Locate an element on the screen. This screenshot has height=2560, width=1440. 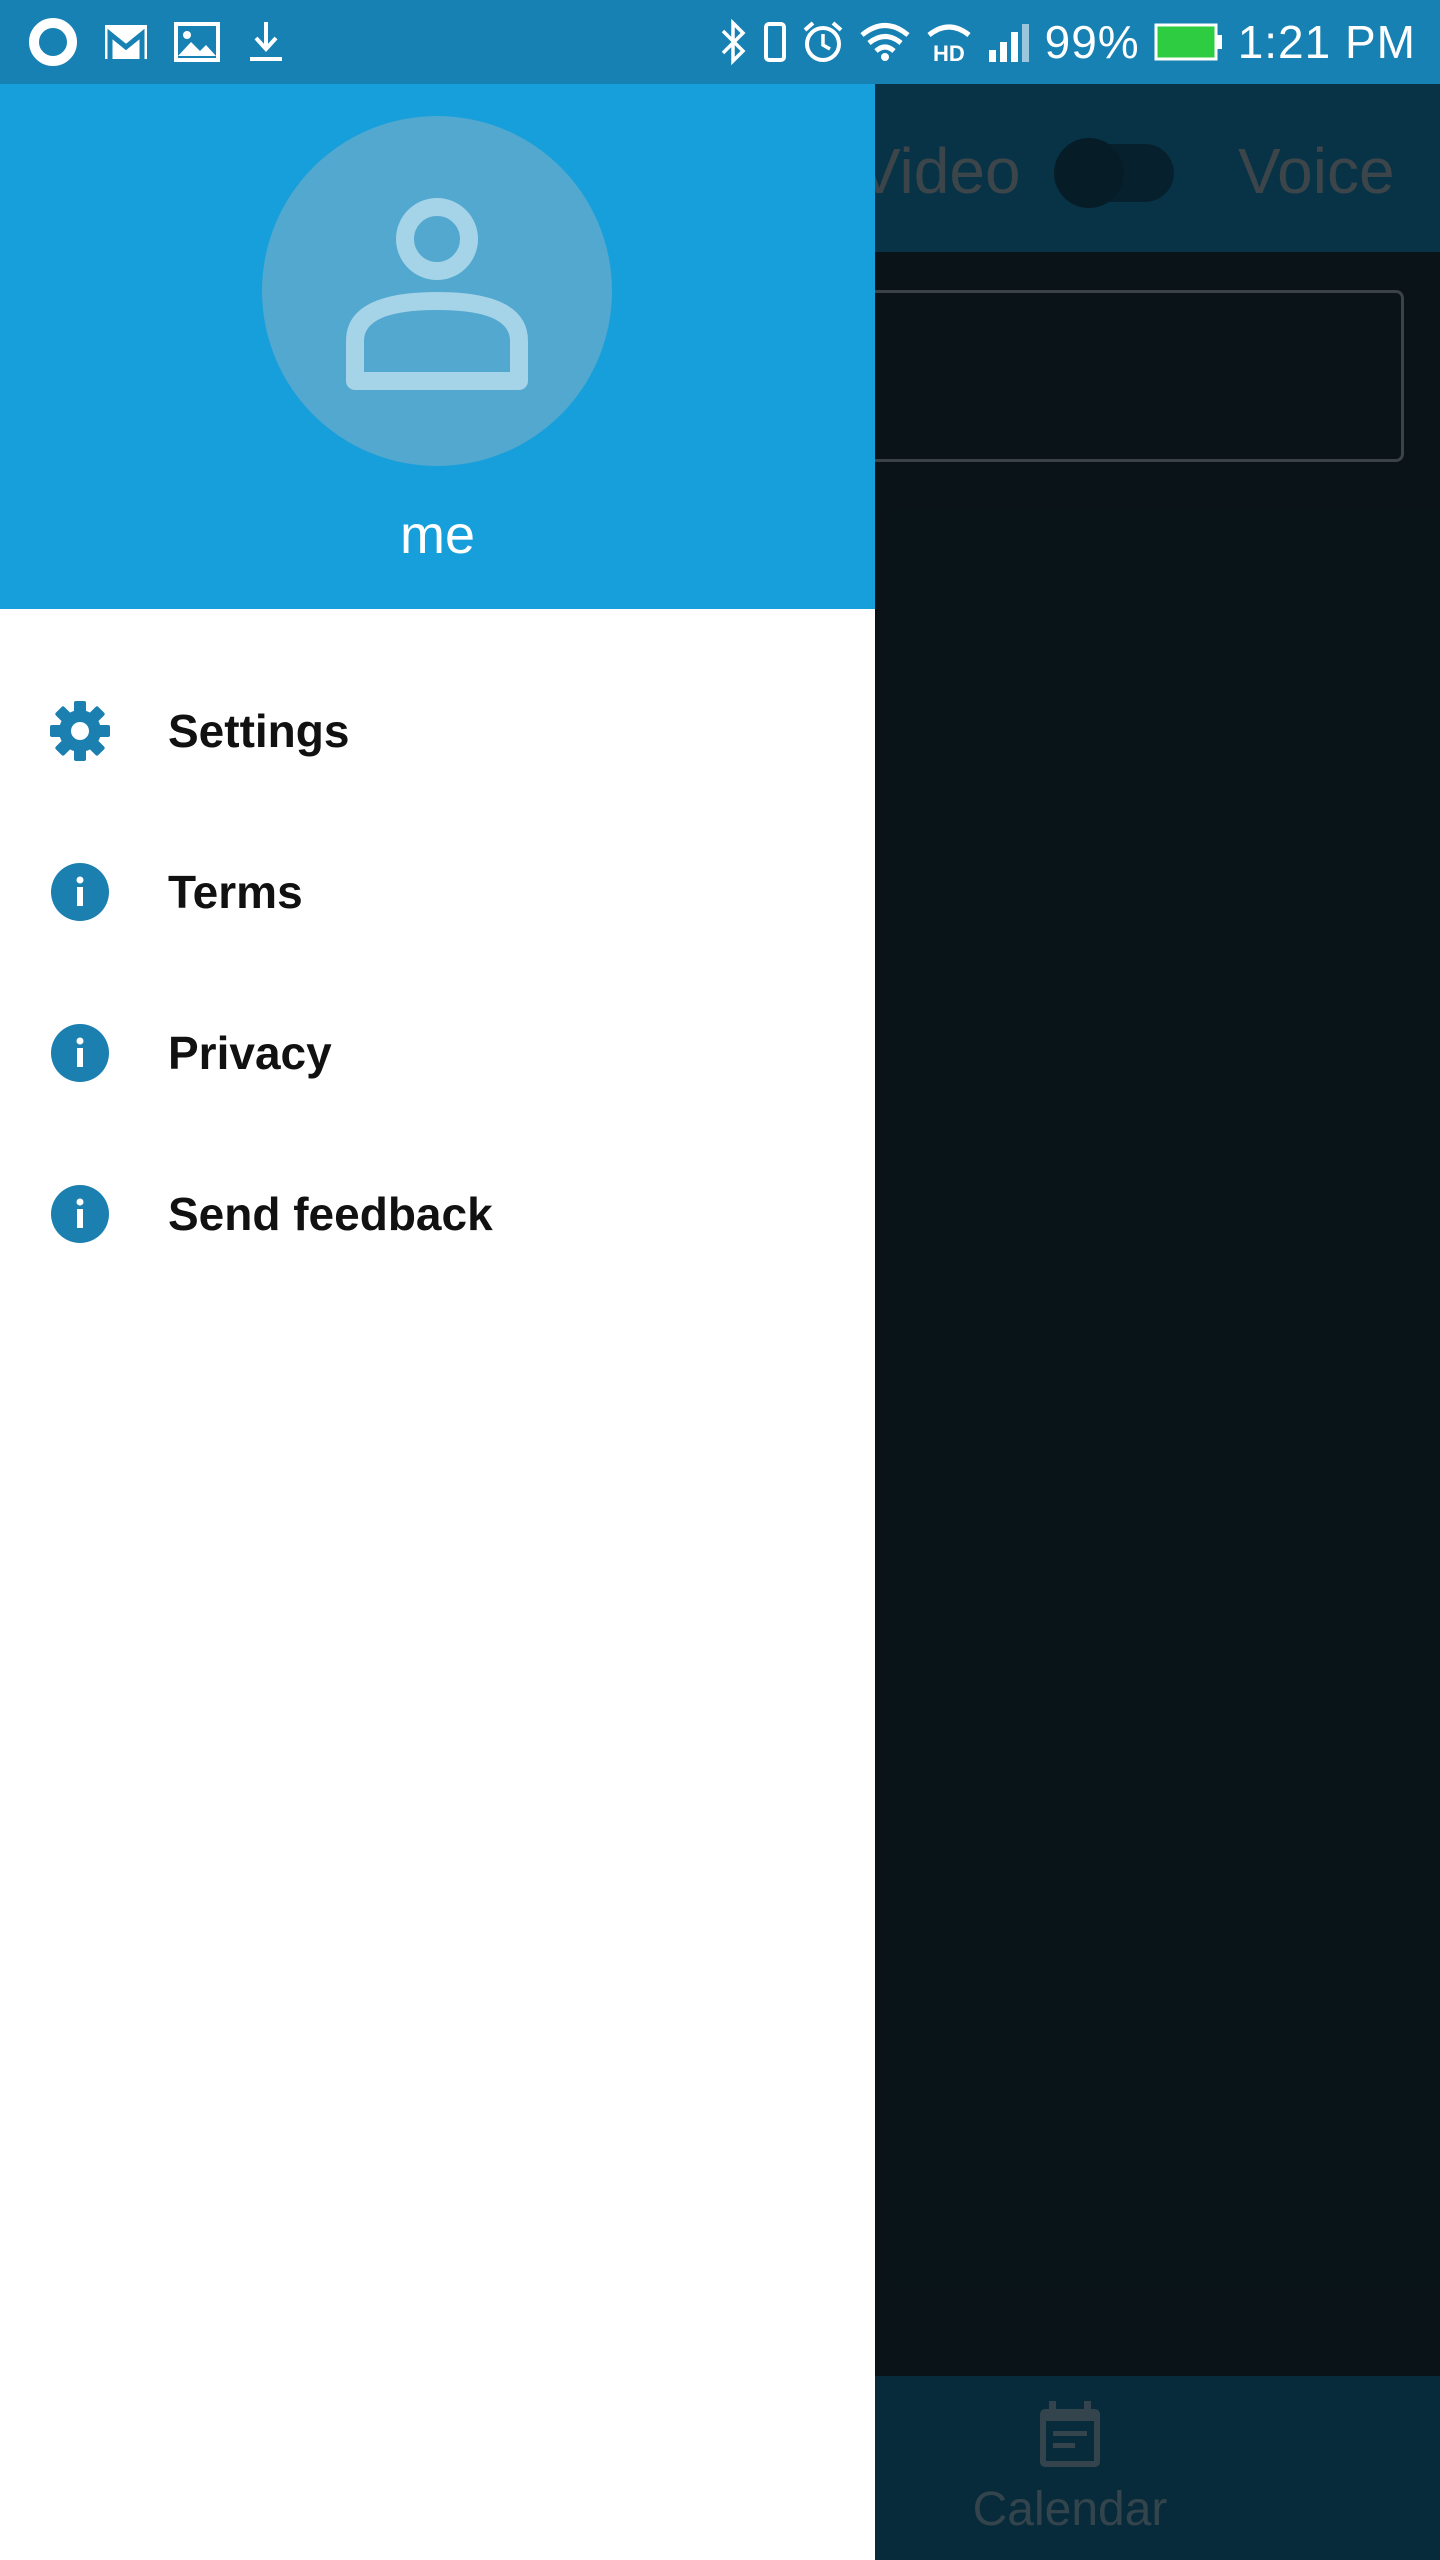
circle-icon is located at coordinates (53, 42).